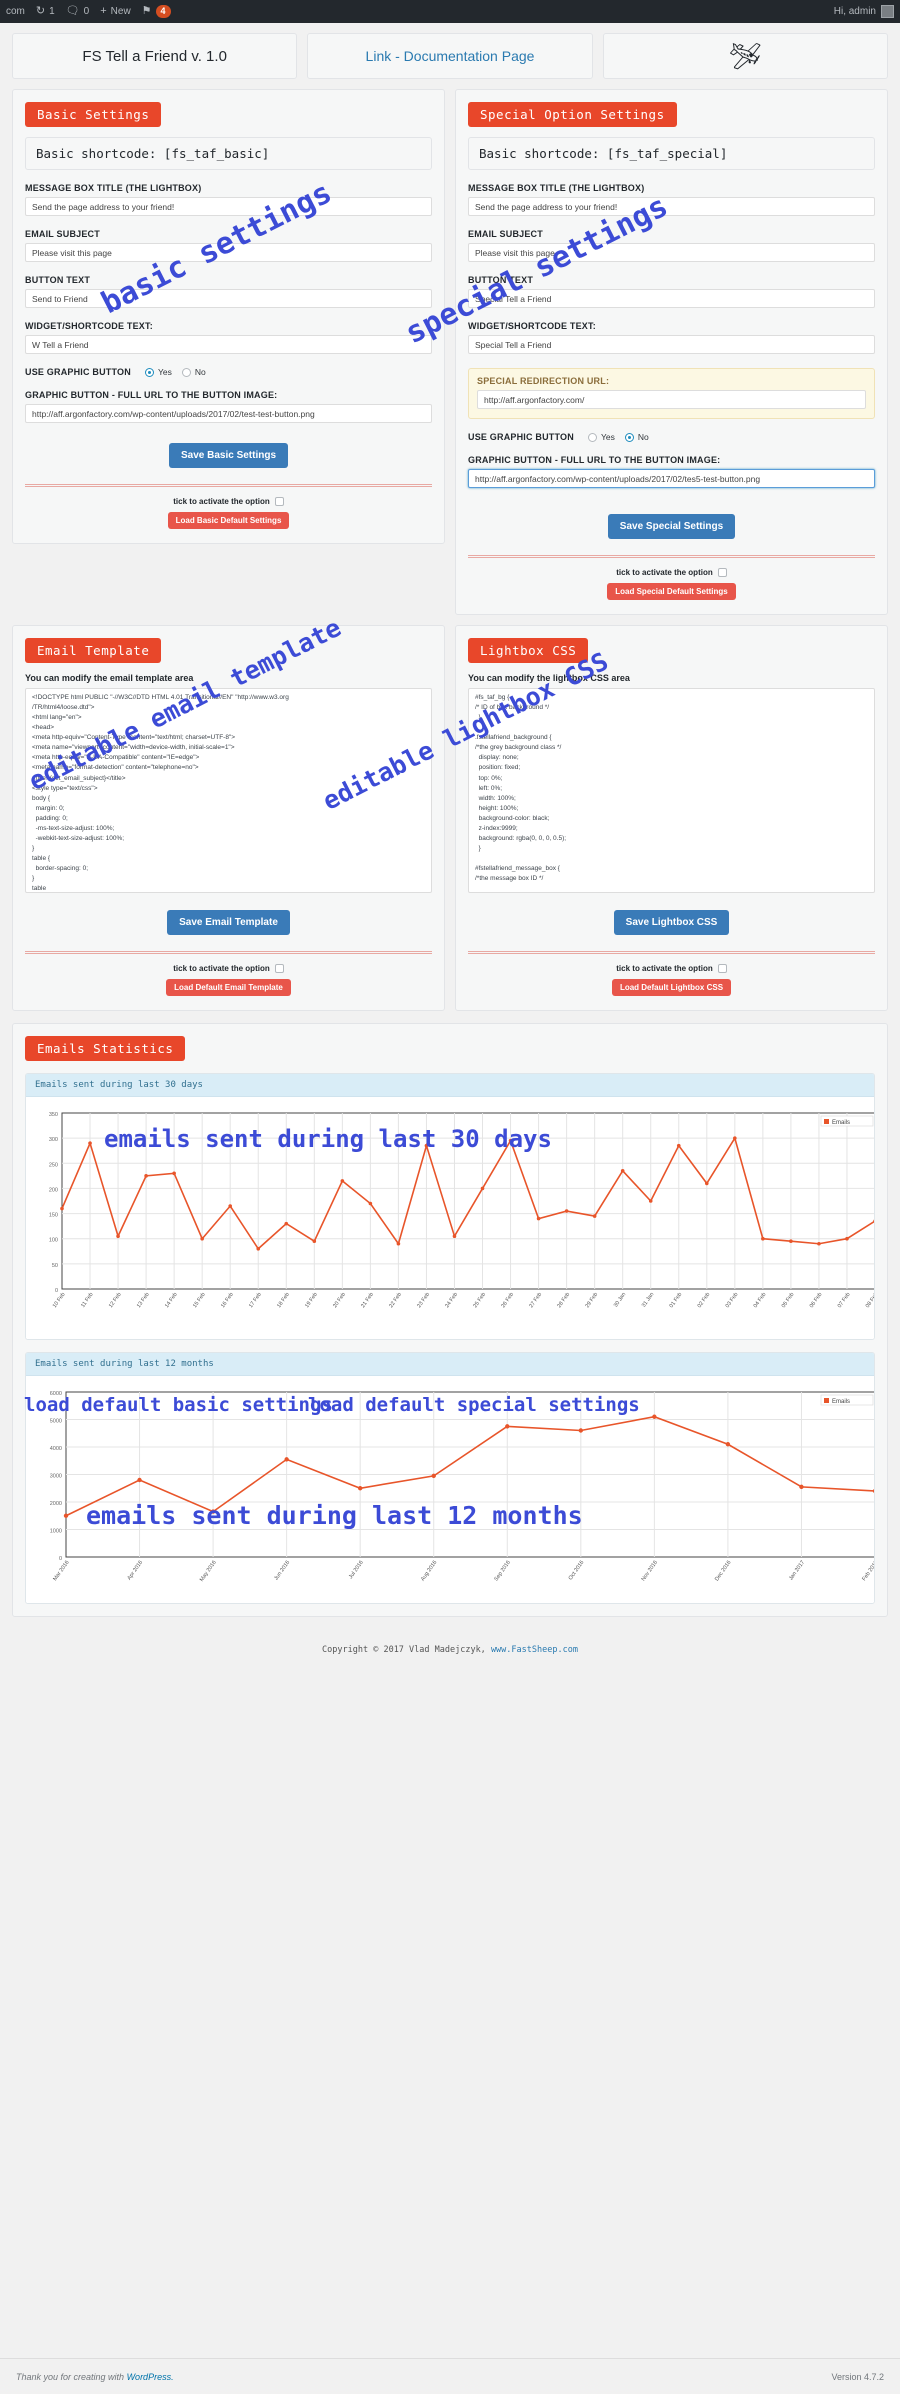  I want to click on svg-text: 31 Jan, so click(648, 1300).